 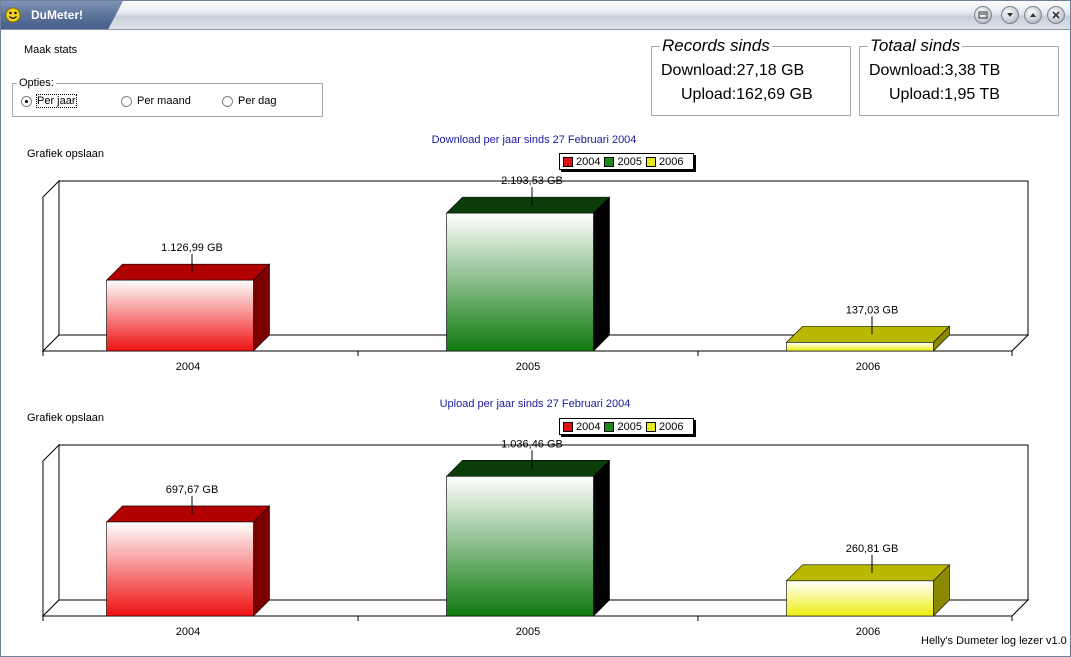 What do you see at coordinates (532, 444) in the screenshot?
I see `data-label: 1.036,46 GB` at bounding box center [532, 444].